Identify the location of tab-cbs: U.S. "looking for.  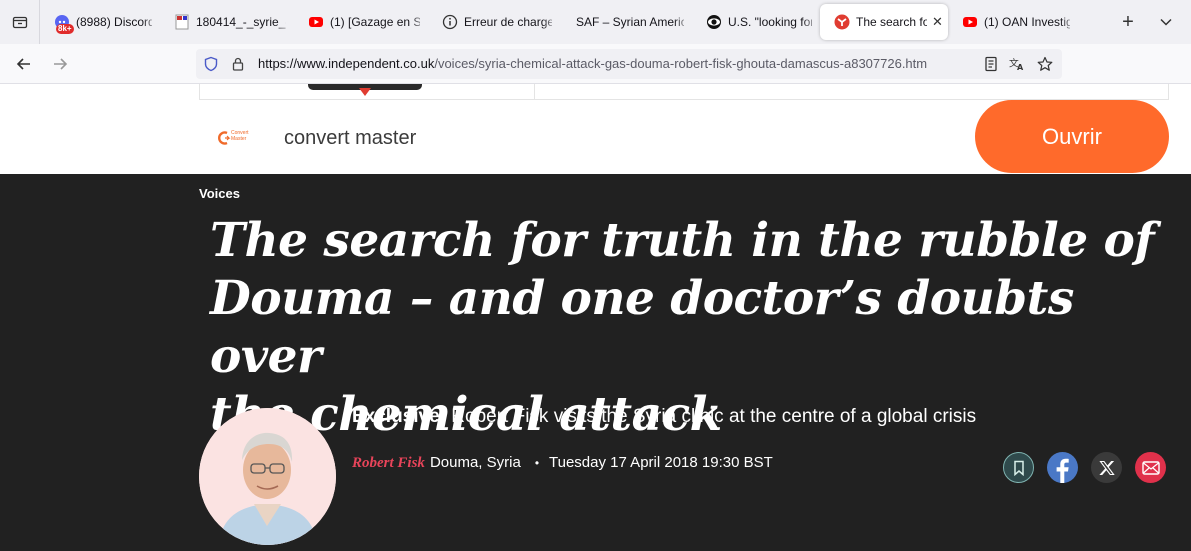
(756, 22).